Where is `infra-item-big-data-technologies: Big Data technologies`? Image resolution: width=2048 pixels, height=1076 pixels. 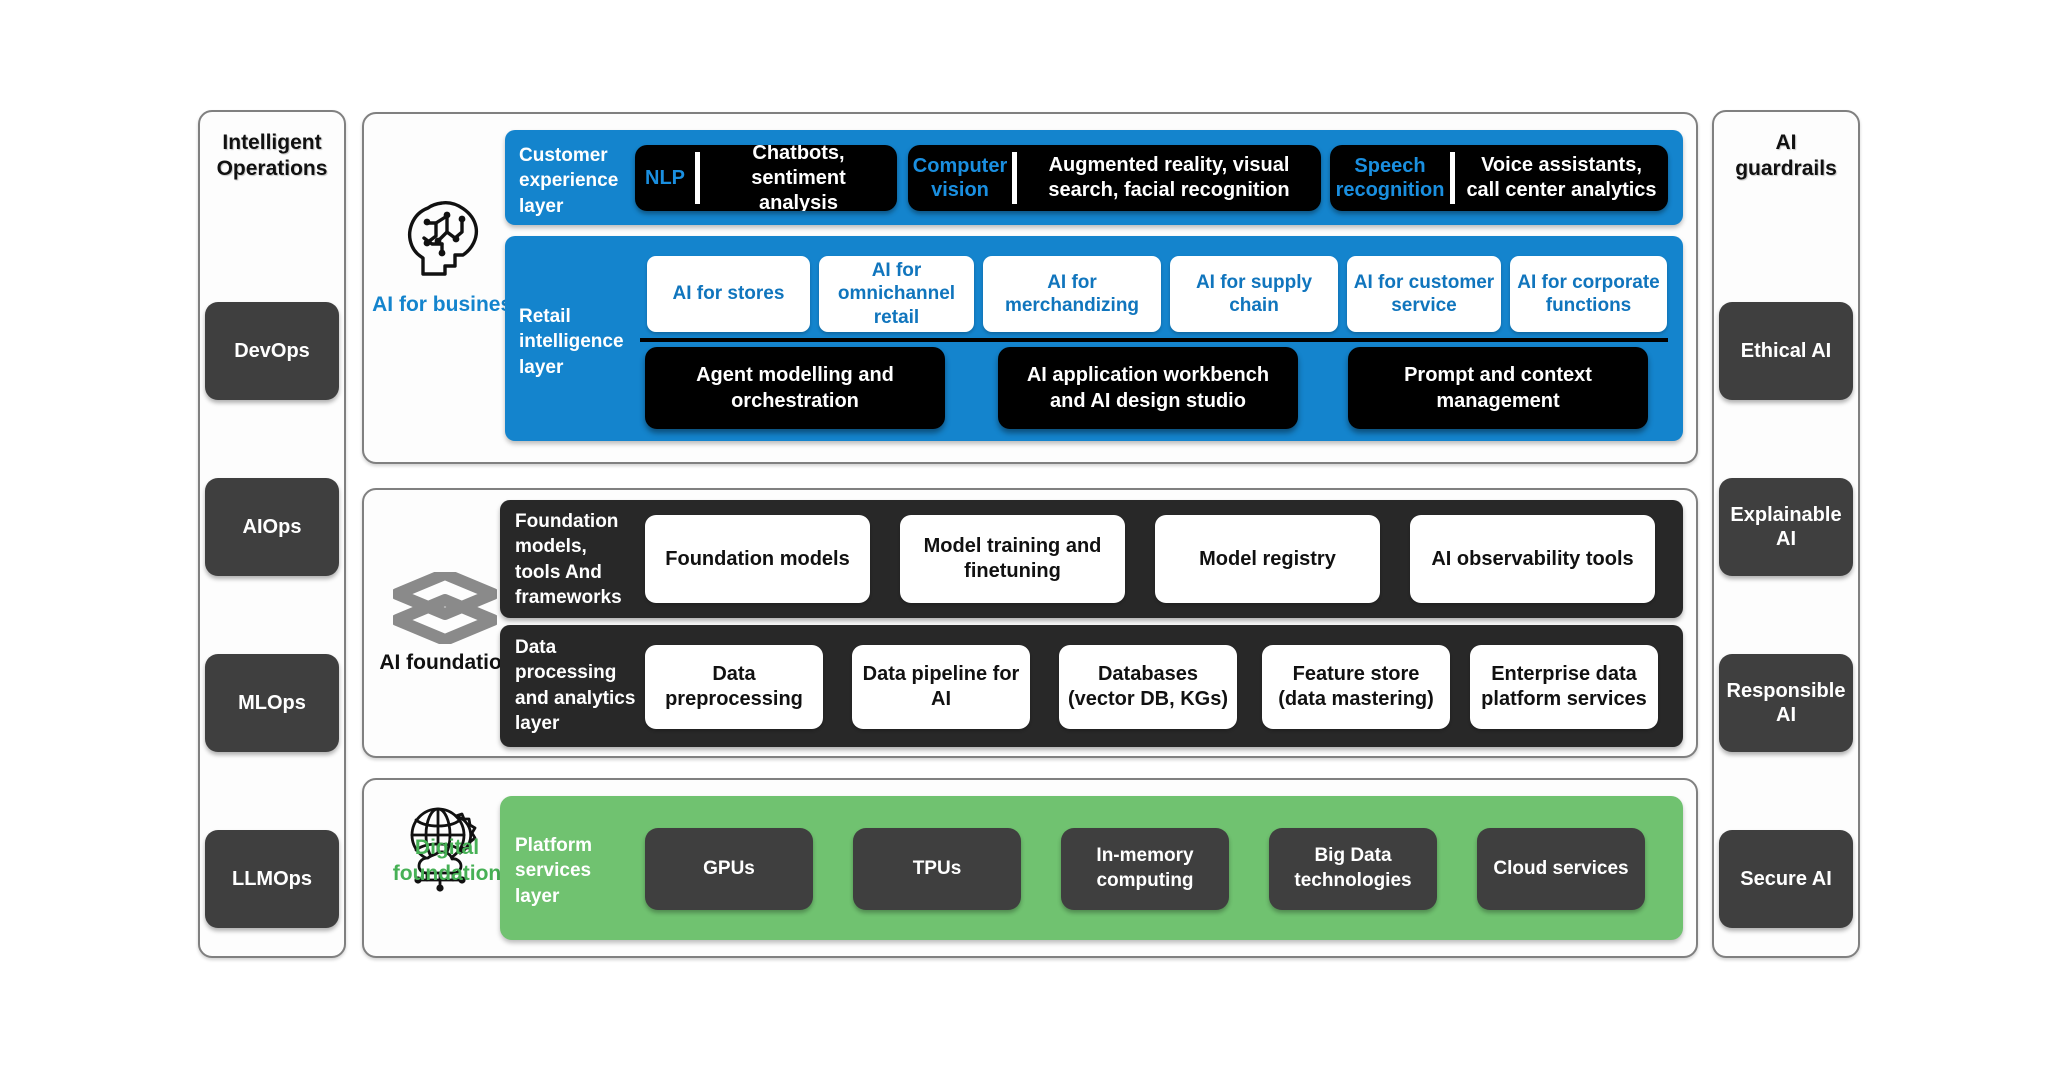 infra-item-big-data-technologies: Big Data technologies is located at coordinates (1353, 869).